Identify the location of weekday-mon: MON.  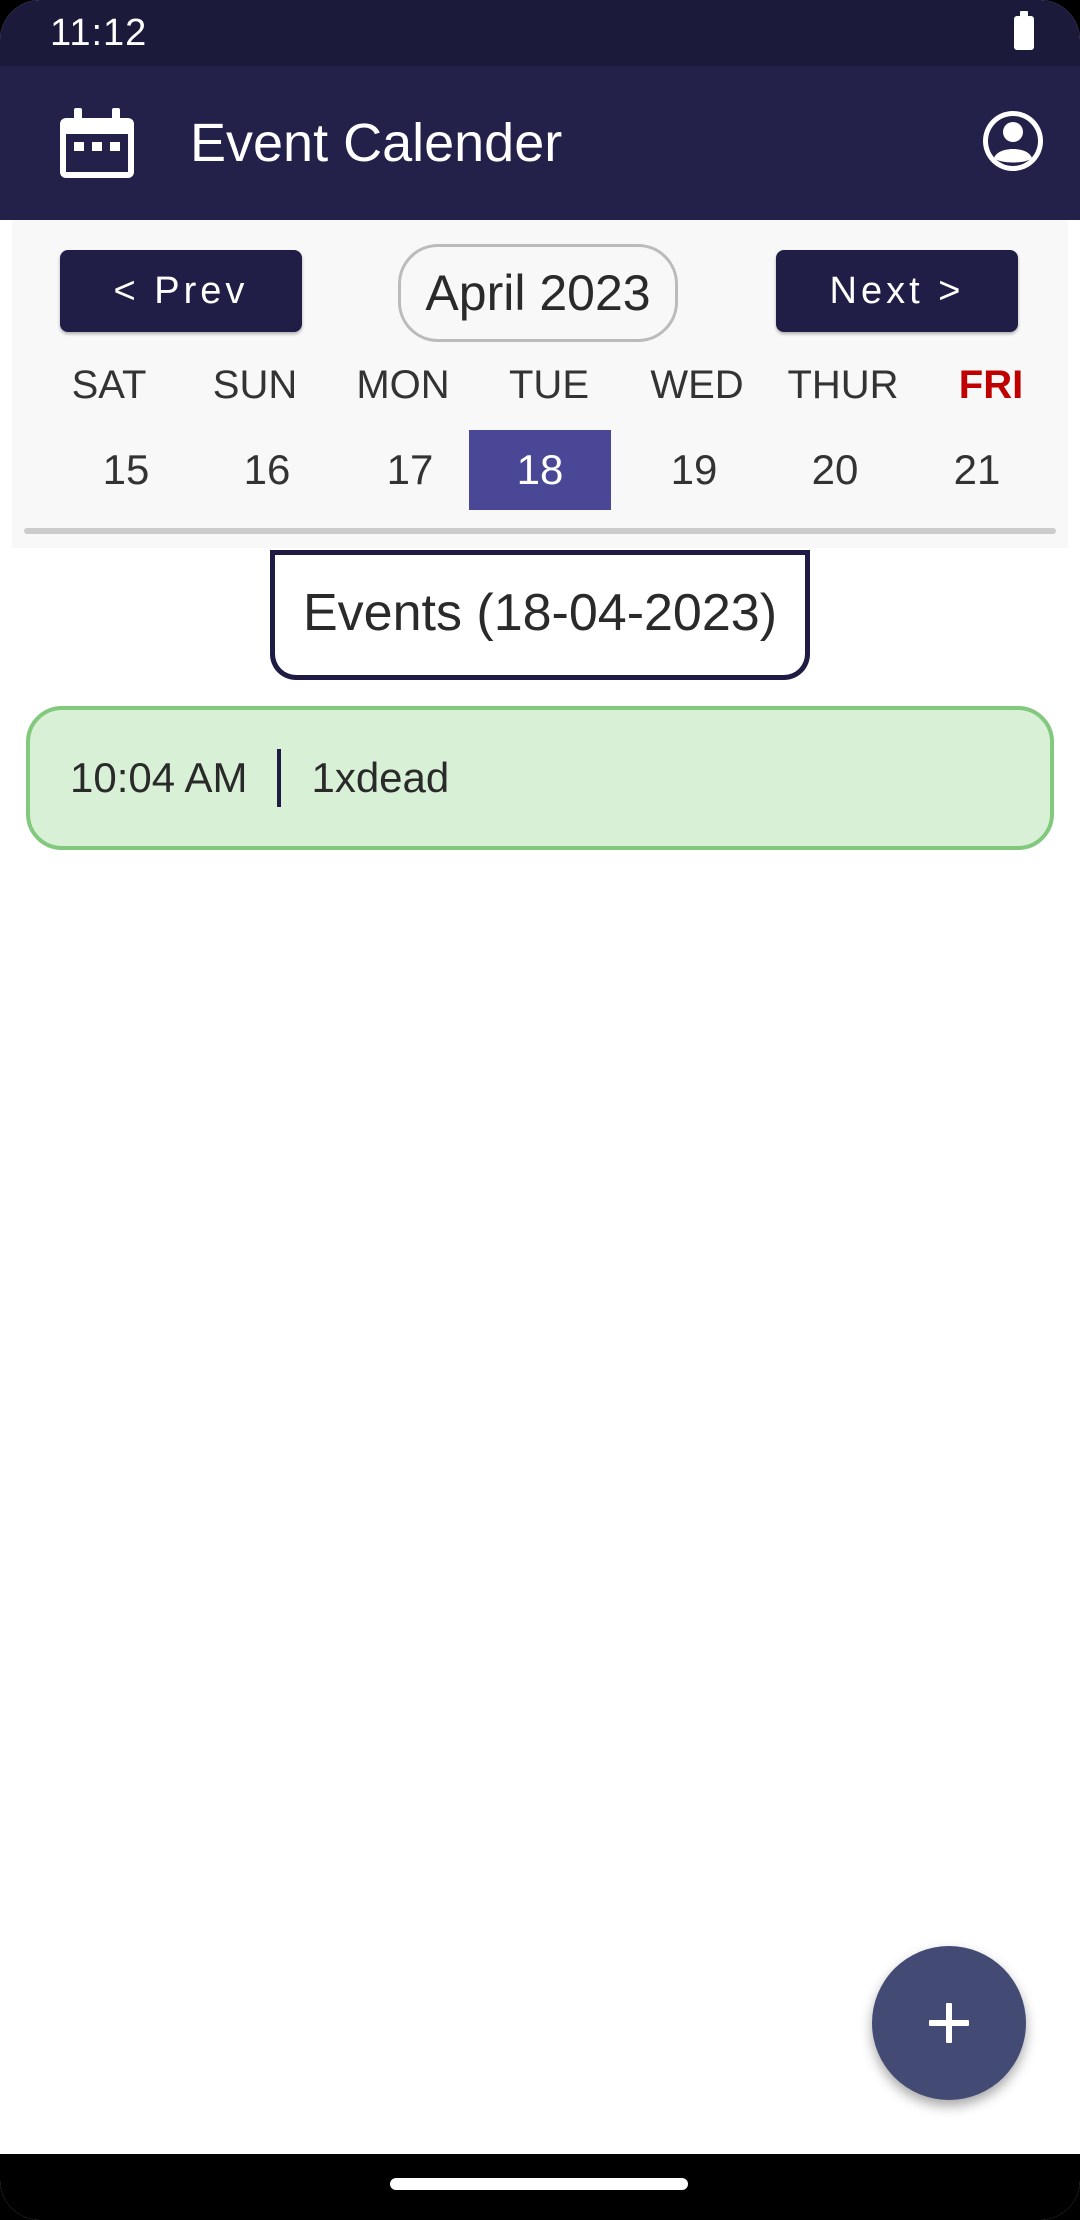
(403, 385).